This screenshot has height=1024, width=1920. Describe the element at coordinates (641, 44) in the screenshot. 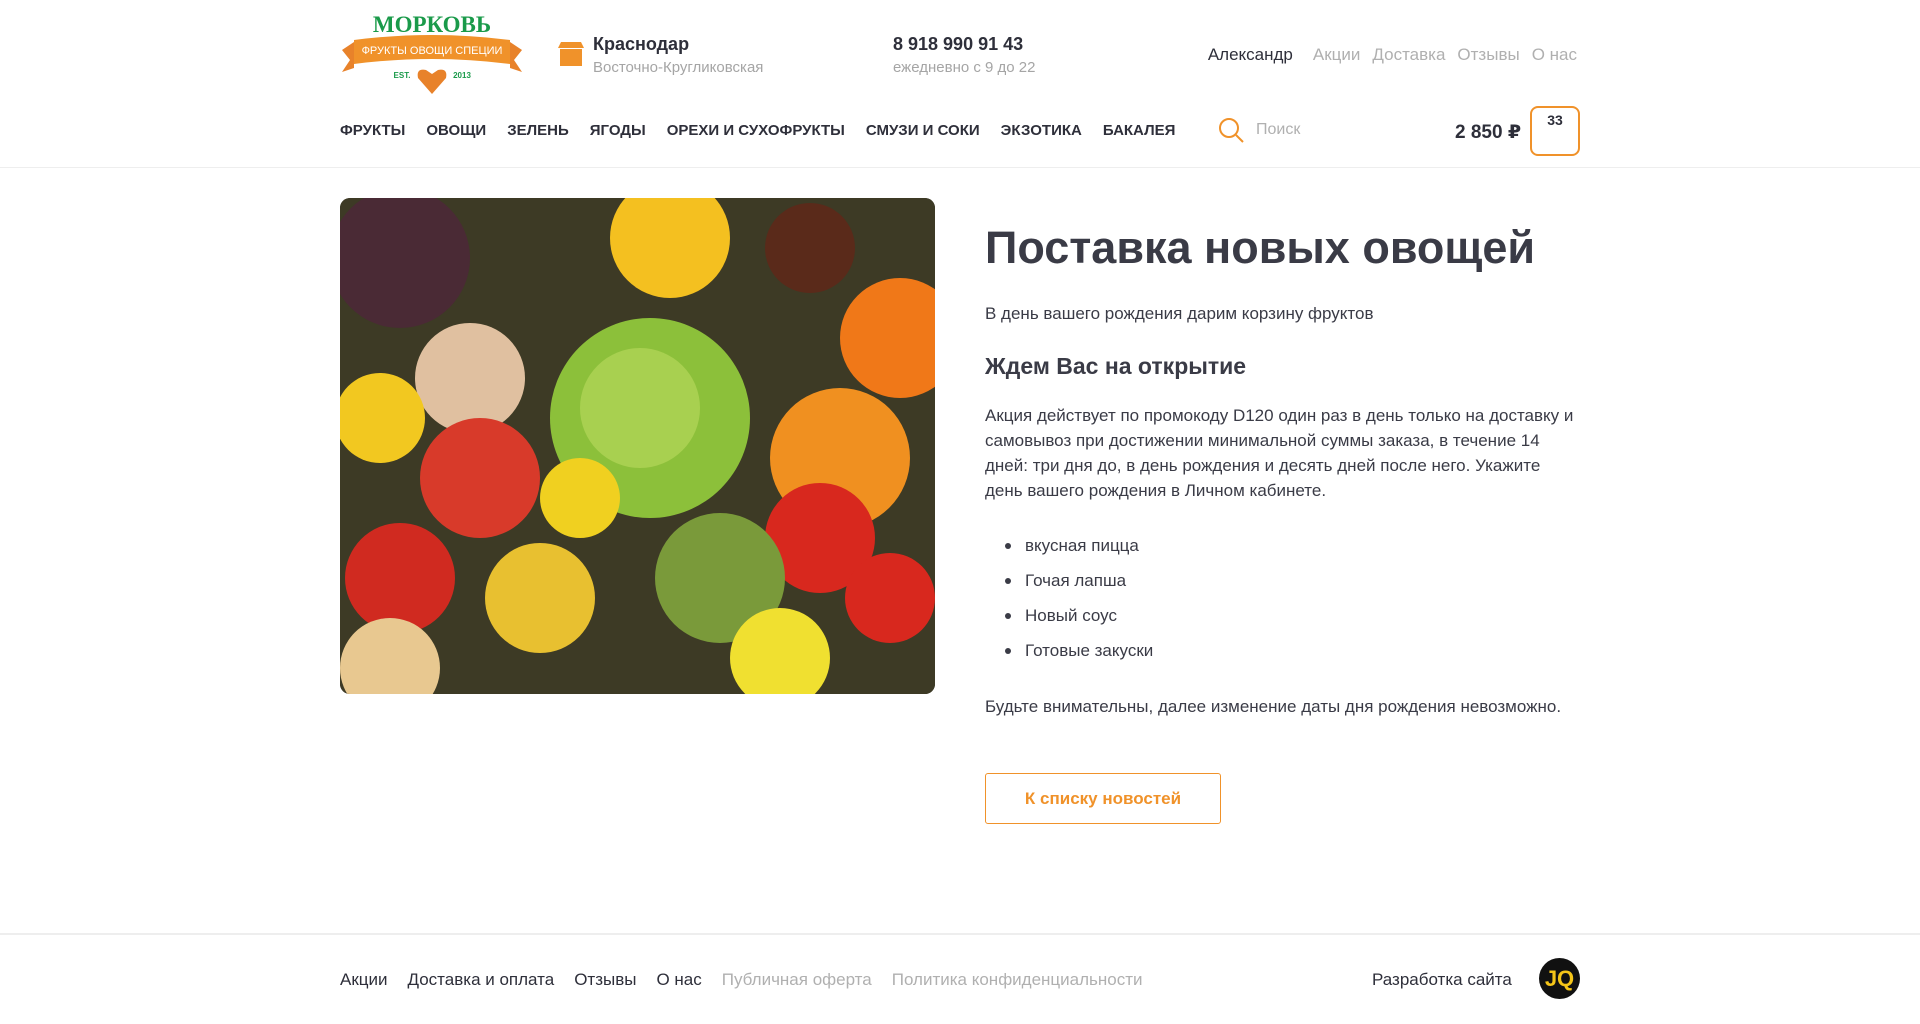

I see `city: Краснодар` at that location.